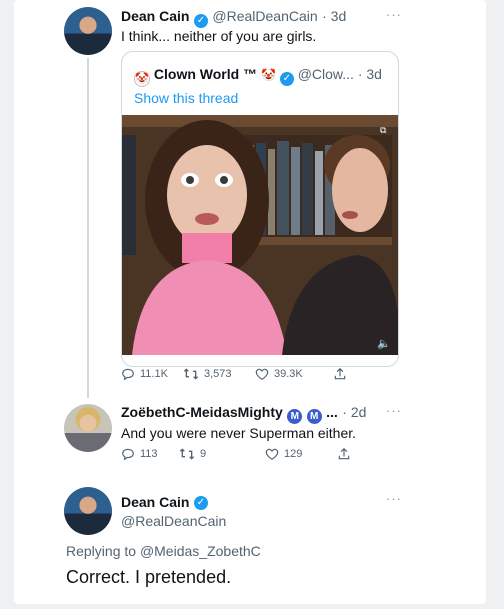 The height and width of the screenshot is (609, 504). Describe the element at coordinates (186, 98) in the screenshot. I see `show-thread-link: Show this thread` at that location.